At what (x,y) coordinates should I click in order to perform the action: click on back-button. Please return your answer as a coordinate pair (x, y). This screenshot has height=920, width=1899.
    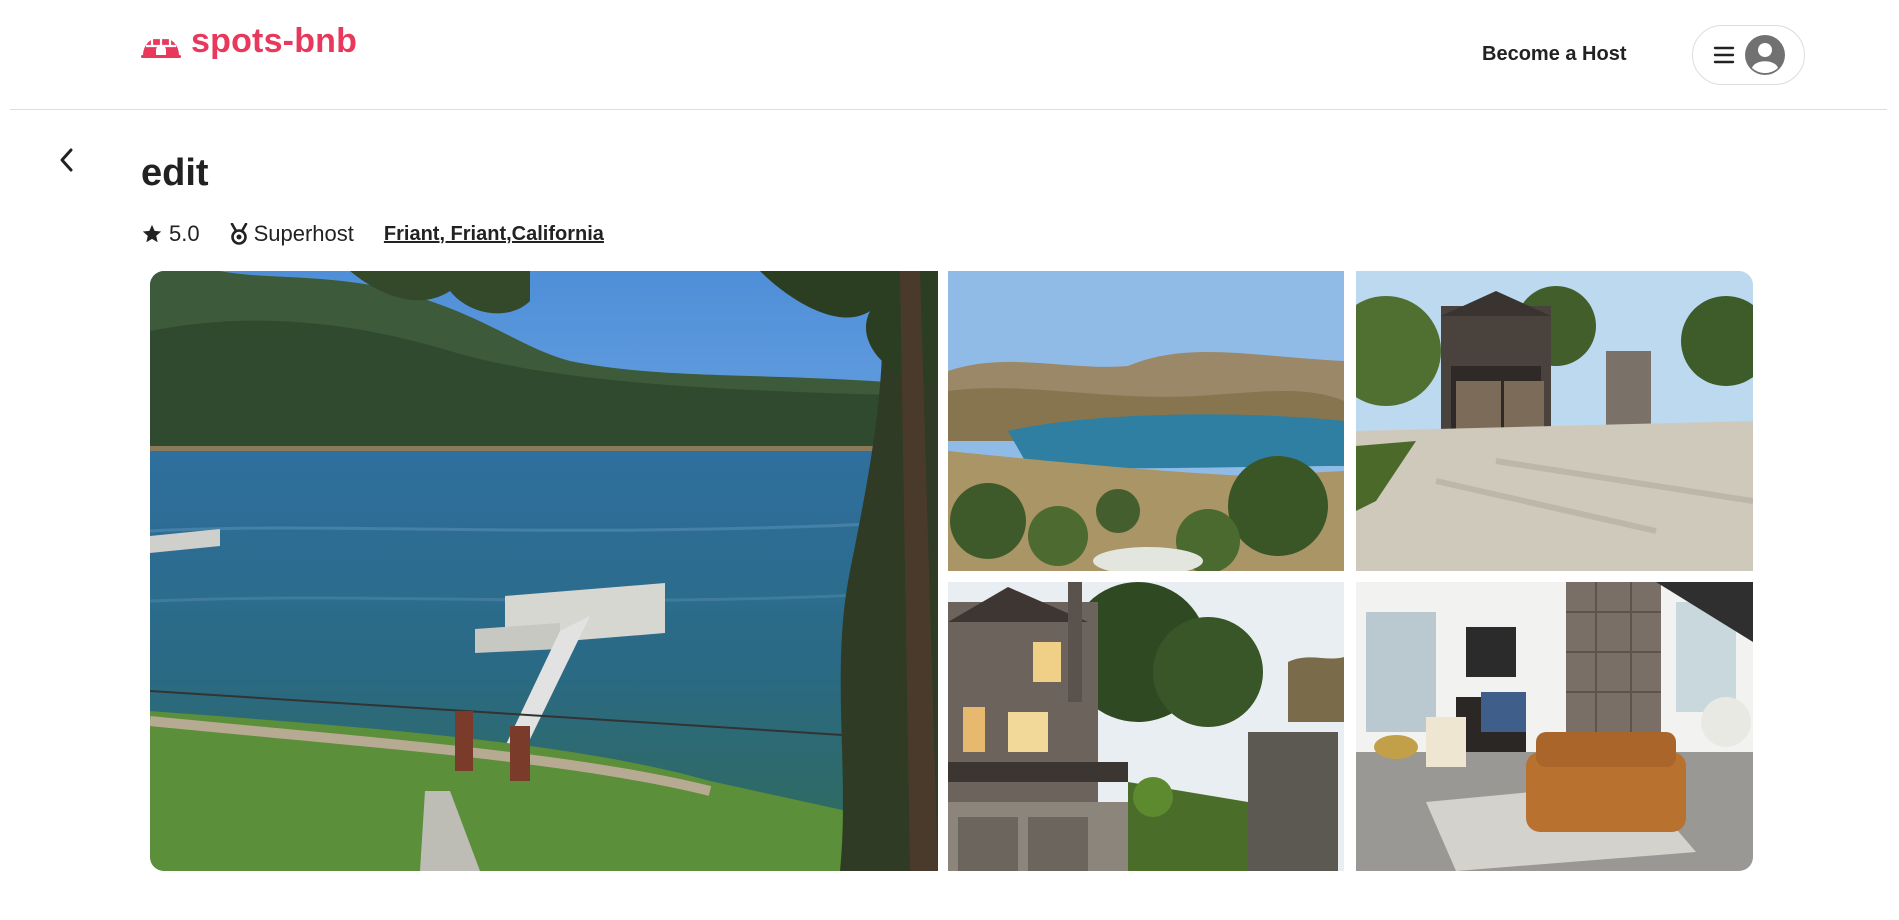
    Looking at the image, I should click on (67, 160).